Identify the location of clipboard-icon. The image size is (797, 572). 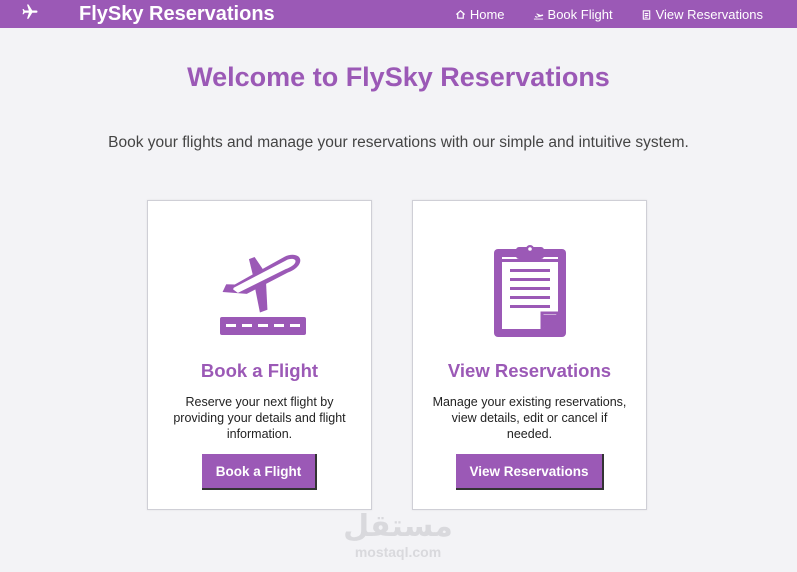
(646, 14).